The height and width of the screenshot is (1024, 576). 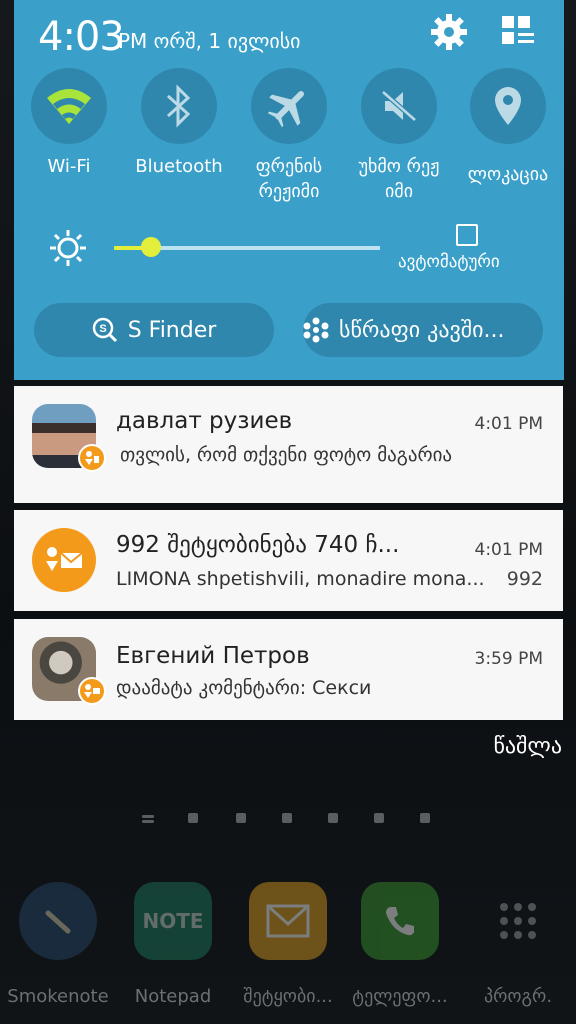 I want to click on clear-notifications-button: წაშლა, so click(x=527, y=746).